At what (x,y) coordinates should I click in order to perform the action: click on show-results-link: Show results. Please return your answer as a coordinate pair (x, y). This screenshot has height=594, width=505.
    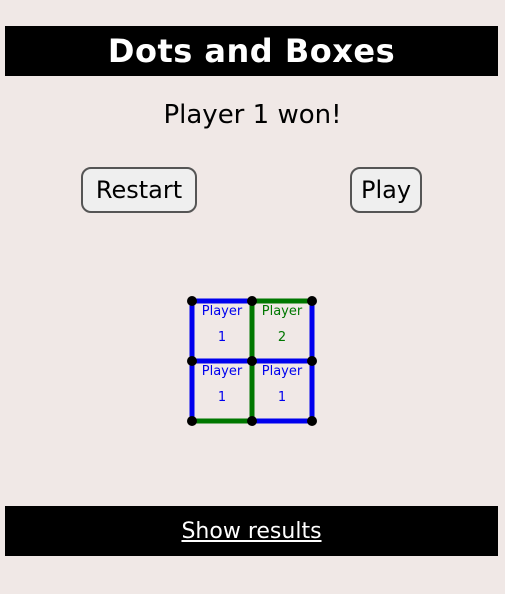
    Looking at the image, I should click on (251, 531).